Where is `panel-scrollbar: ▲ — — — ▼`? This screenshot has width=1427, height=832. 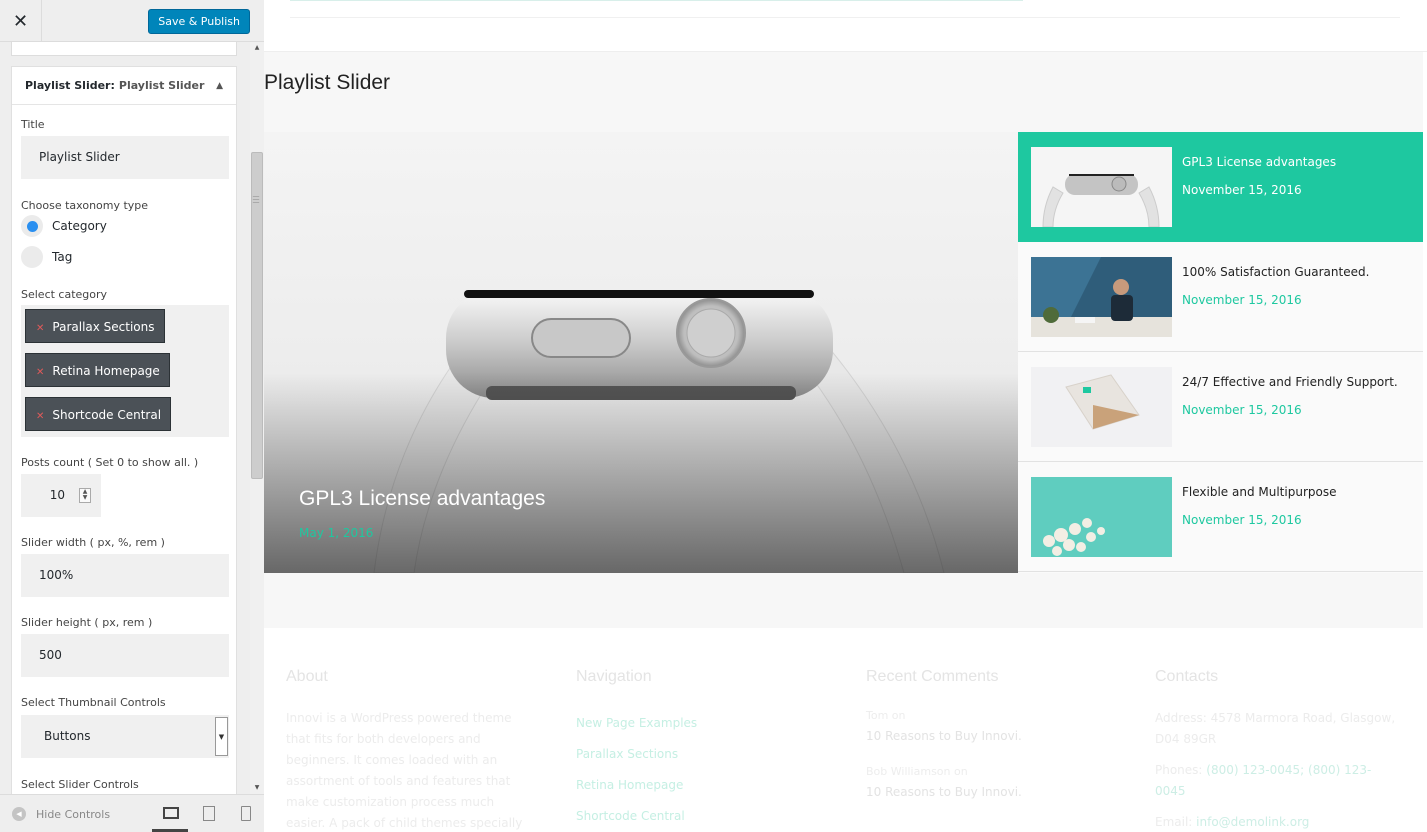
panel-scrollbar: ▲ — — — ▼ is located at coordinates (257, 418).